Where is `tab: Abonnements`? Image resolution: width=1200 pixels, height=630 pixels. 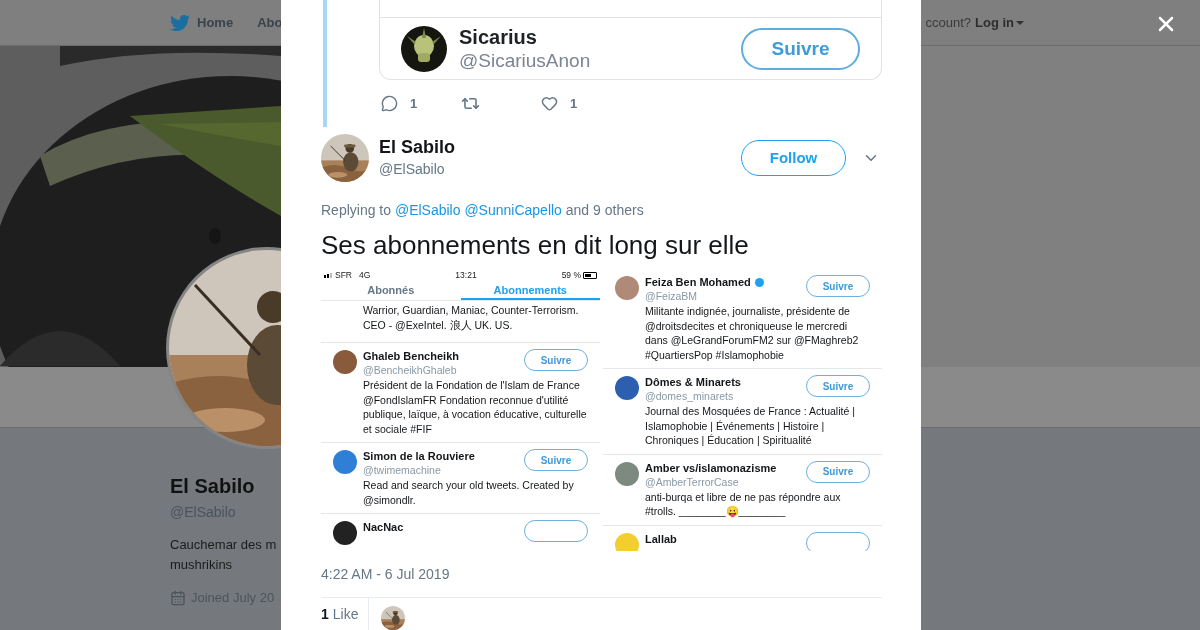 tab: Abonnements is located at coordinates (530, 291).